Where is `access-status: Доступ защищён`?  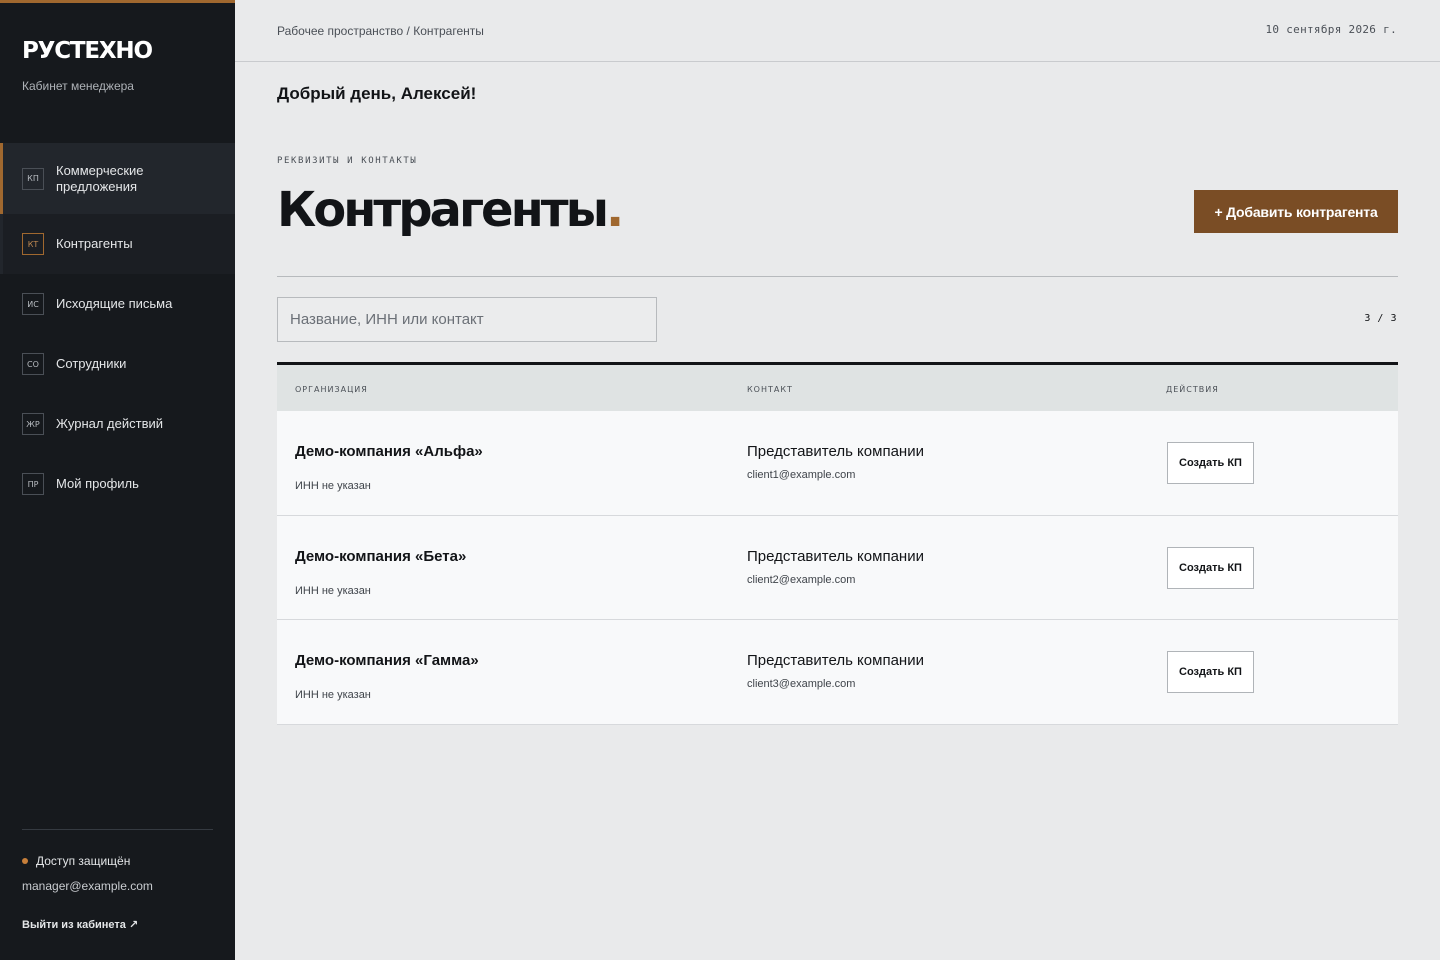 access-status: Доступ защищён is located at coordinates (76, 861).